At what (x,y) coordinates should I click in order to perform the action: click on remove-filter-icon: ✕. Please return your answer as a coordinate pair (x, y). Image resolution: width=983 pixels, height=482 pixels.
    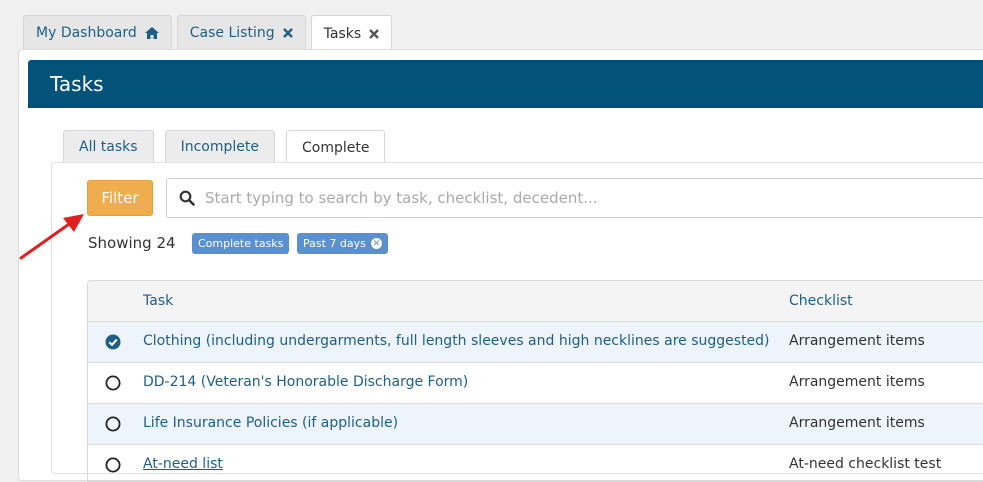
    Looking at the image, I should click on (376, 243).